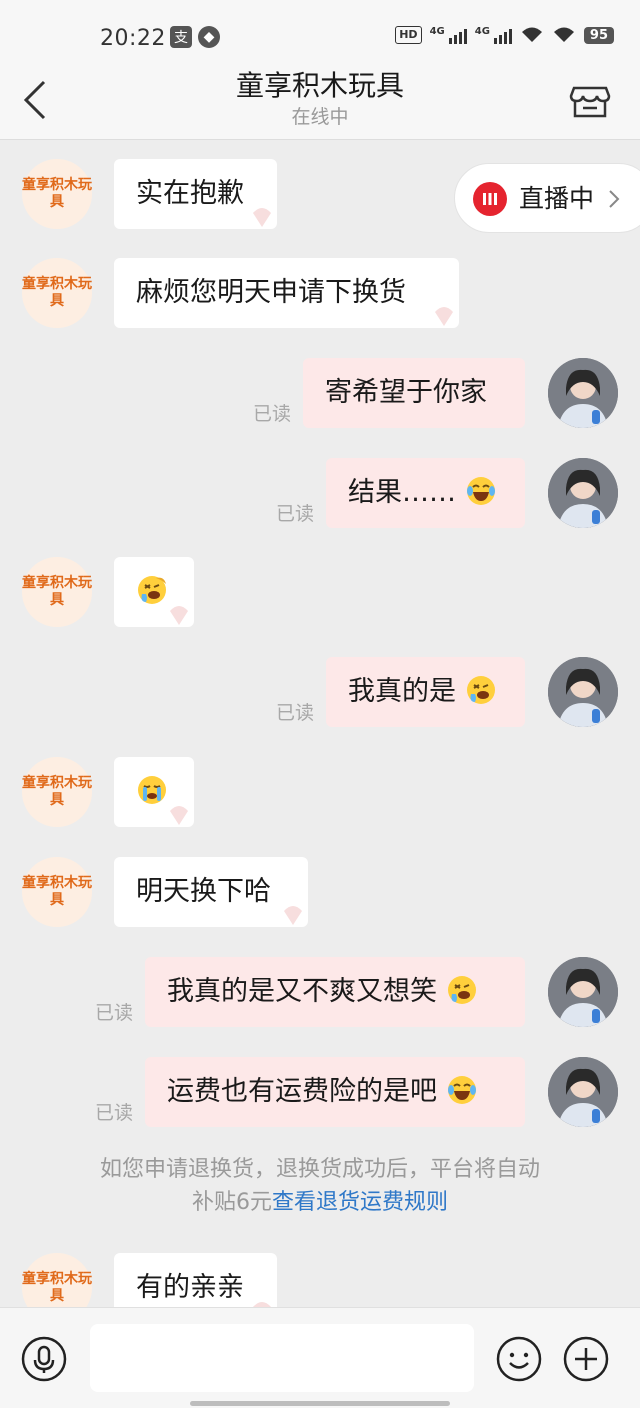 This screenshot has width=640, height=1408. I want to click on microphone-icon, so click(44, 1359).